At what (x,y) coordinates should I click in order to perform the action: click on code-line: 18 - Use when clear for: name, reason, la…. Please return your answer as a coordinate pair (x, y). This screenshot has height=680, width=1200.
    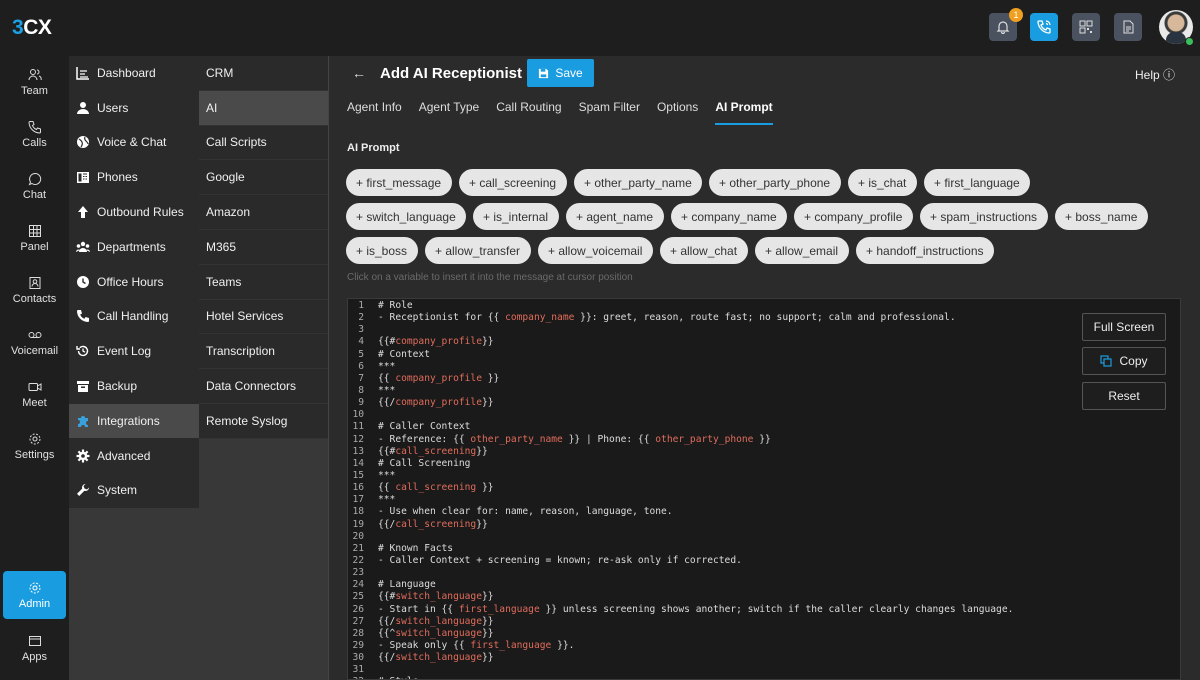
    Looking at the image, I should click on (680, 512).